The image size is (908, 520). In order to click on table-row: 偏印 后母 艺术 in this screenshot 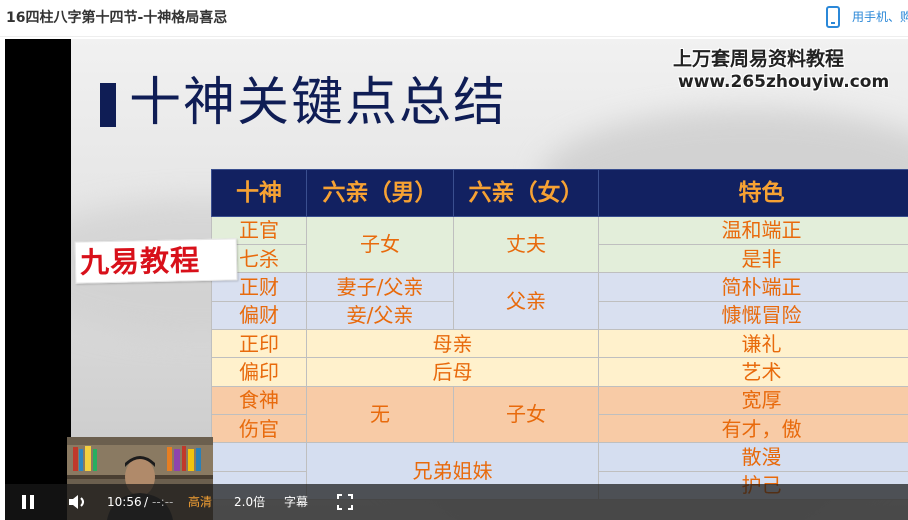, I will do `click(559, 372)`.